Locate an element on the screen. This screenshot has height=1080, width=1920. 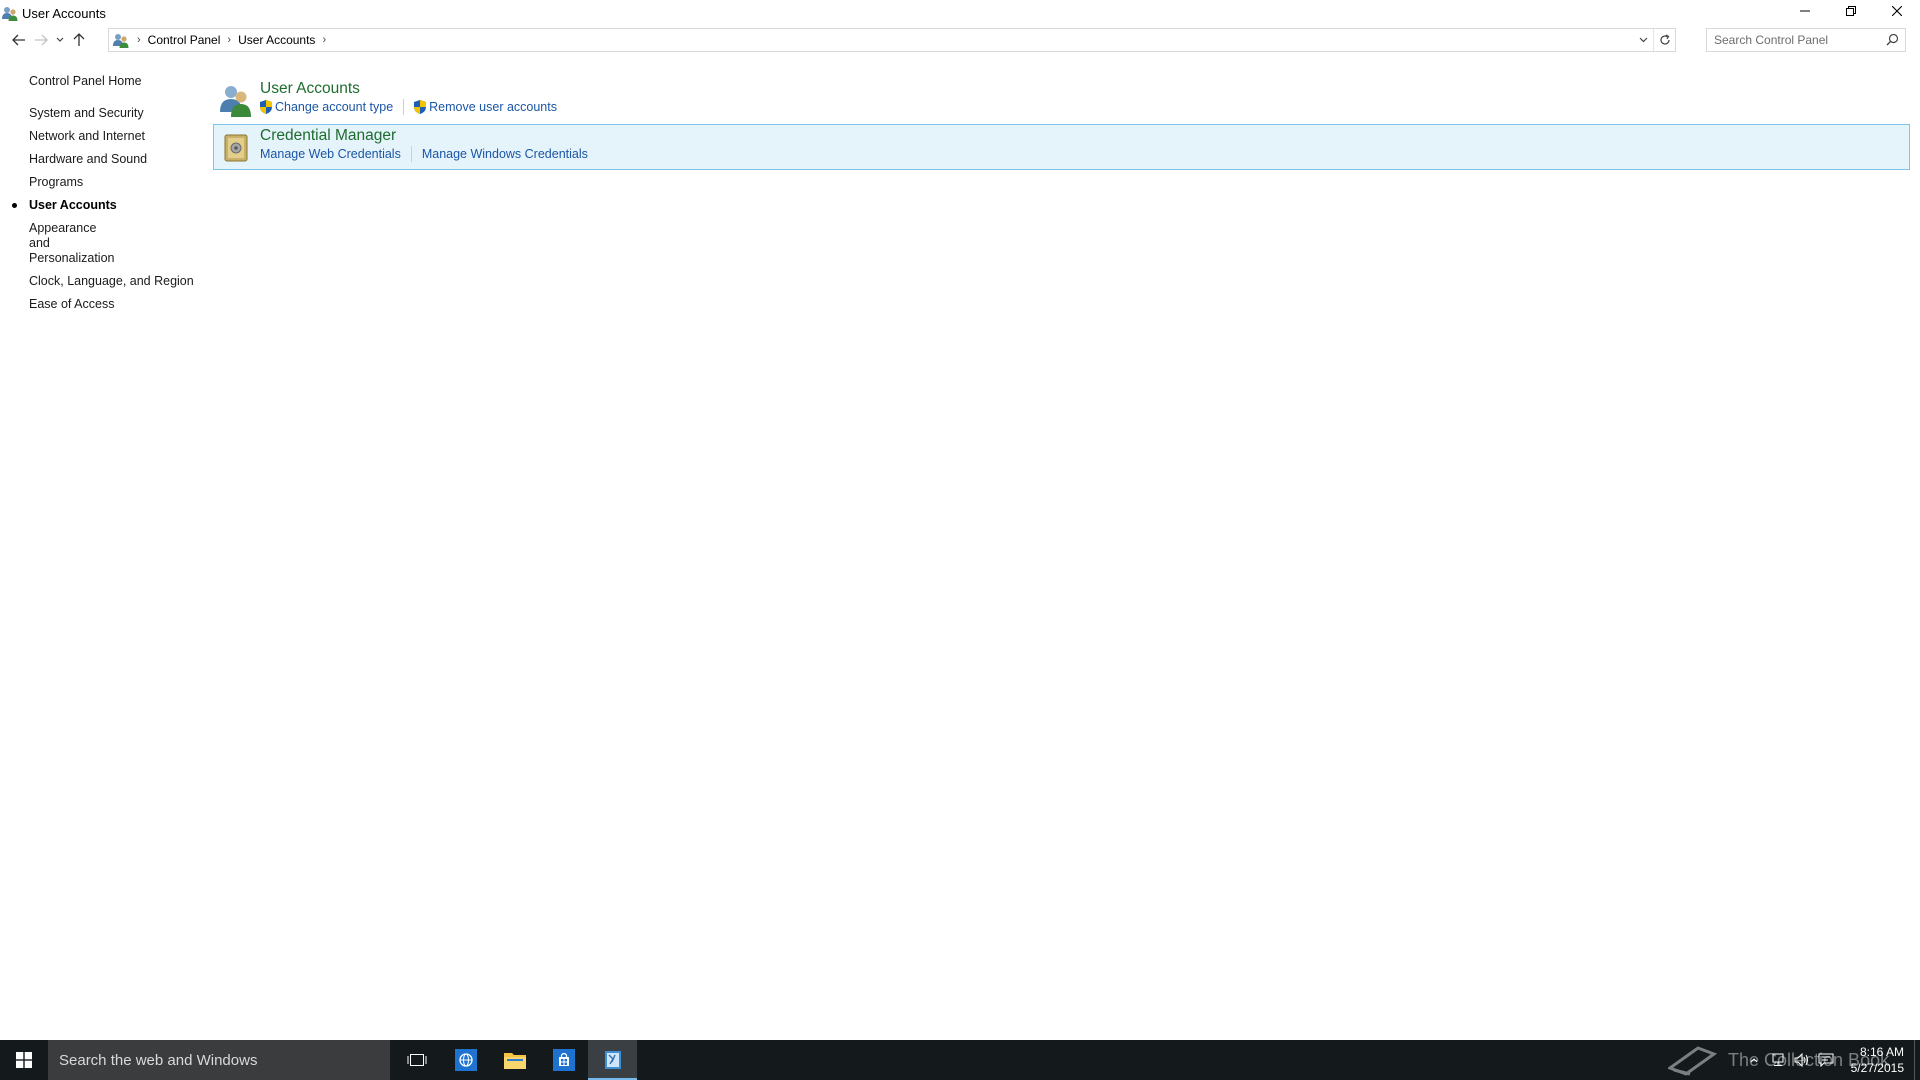
sidebar-item-appearance-and-personalization: Appearance and Personalization is located at coordinates (60, 243).